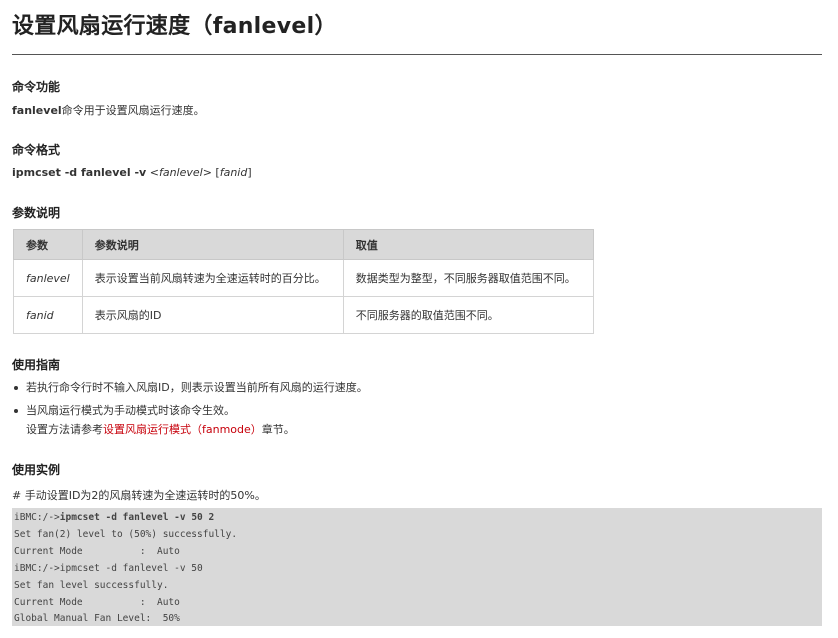 This screenshot has height=638, width=838. Describe the element at coordinates (36, 213) in the screenshot. I see `section-heading-params: 参数说明` at that location.